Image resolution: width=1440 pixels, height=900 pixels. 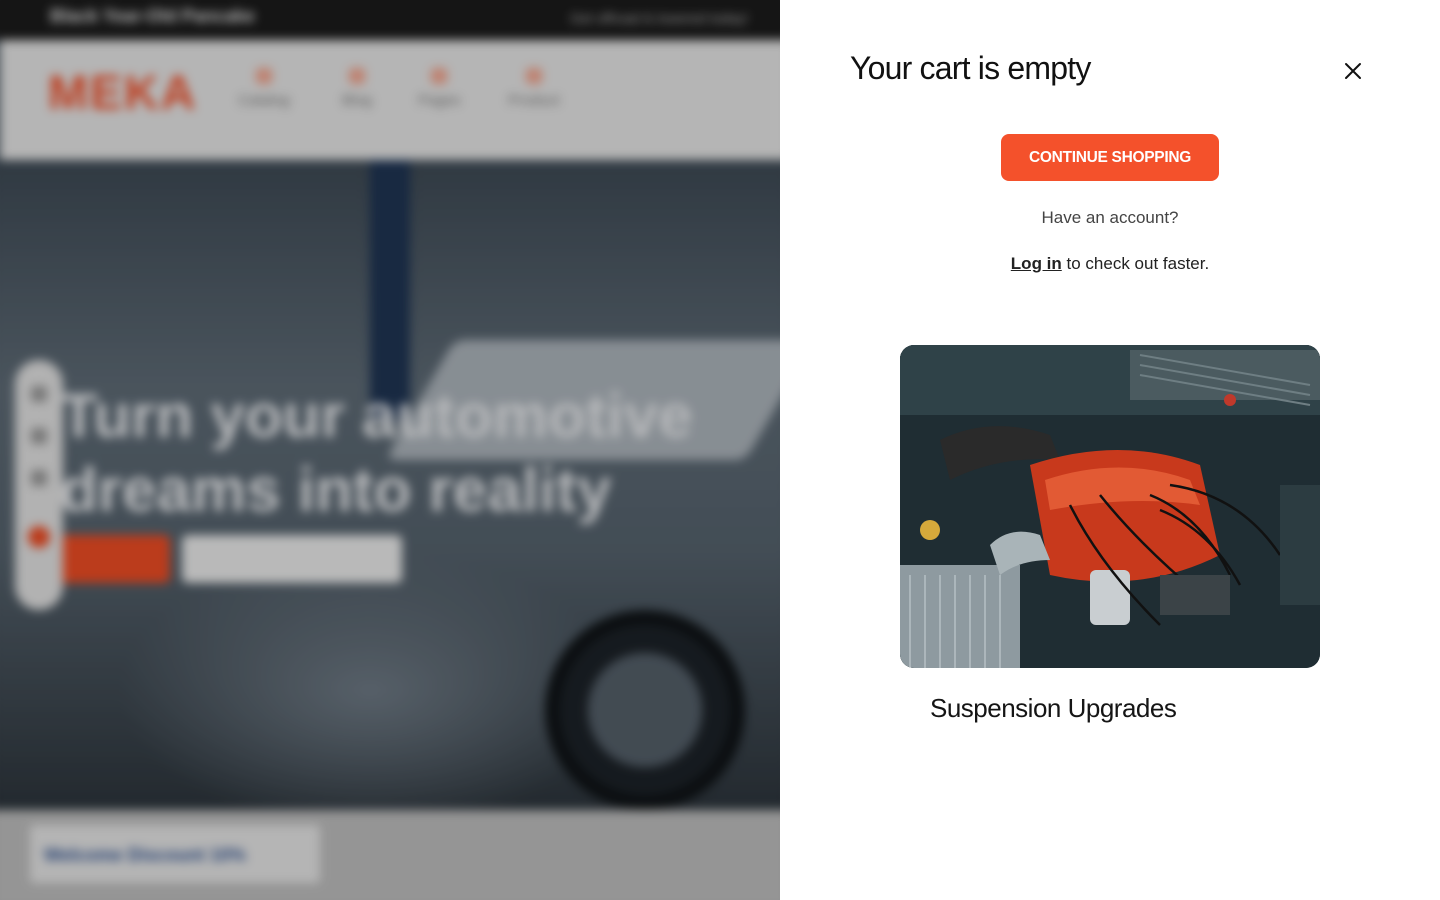 I want to click on collection-title: Suspension Upgrades, so click(x=1053, y=708).